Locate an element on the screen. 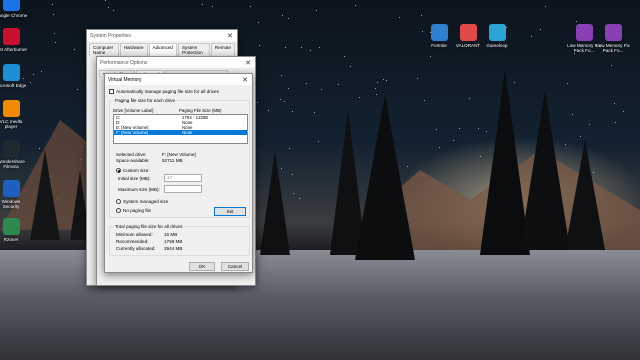 This screenshot has width=640, height=360. filmora-icon is located at coordinates (11, 148).